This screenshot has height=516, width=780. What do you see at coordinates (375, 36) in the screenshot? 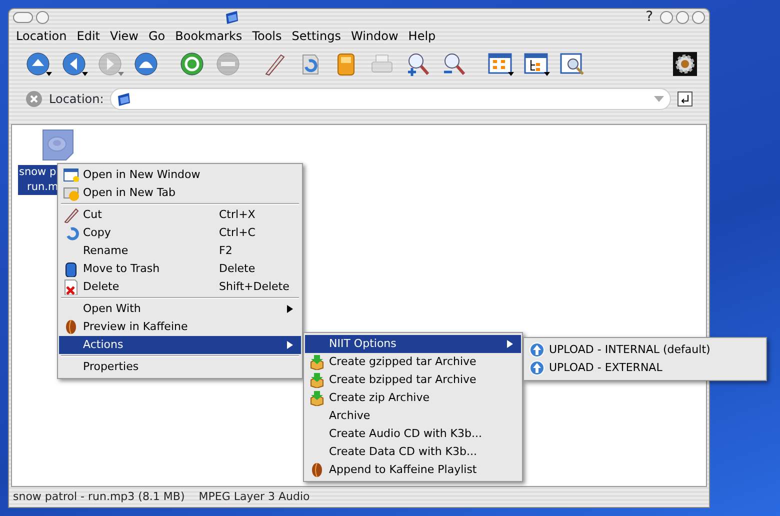
I see `menu-item: Window` at bounding box center [375, 36].